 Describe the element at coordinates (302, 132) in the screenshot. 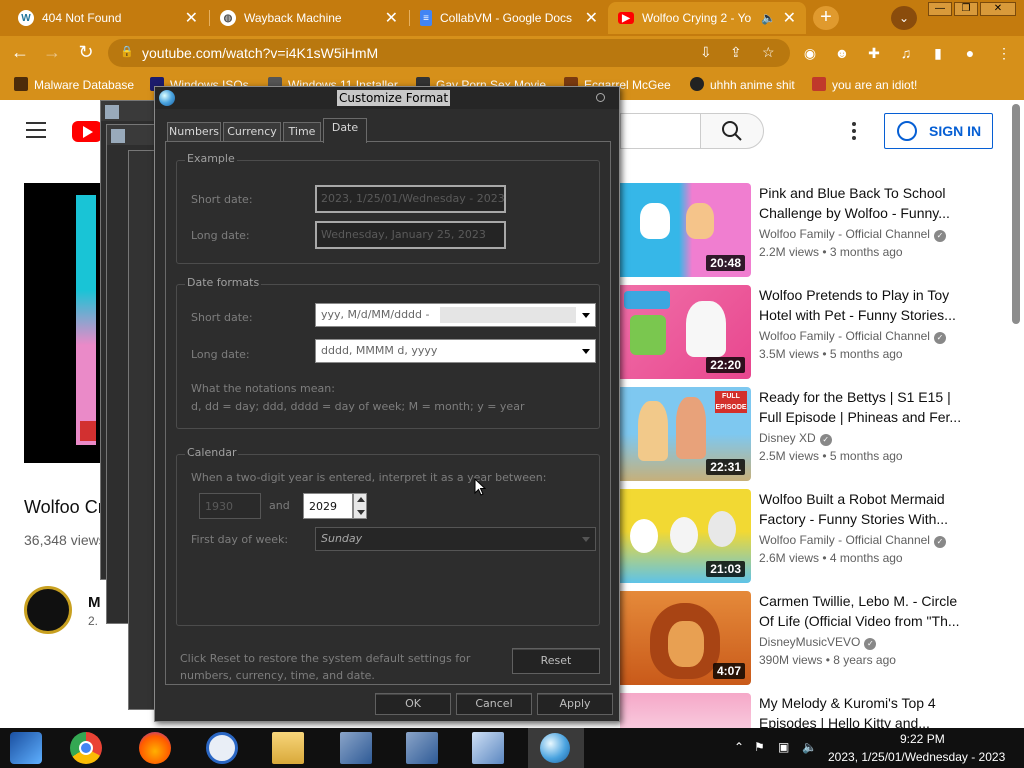

I see `tab-time: Time` at that location.